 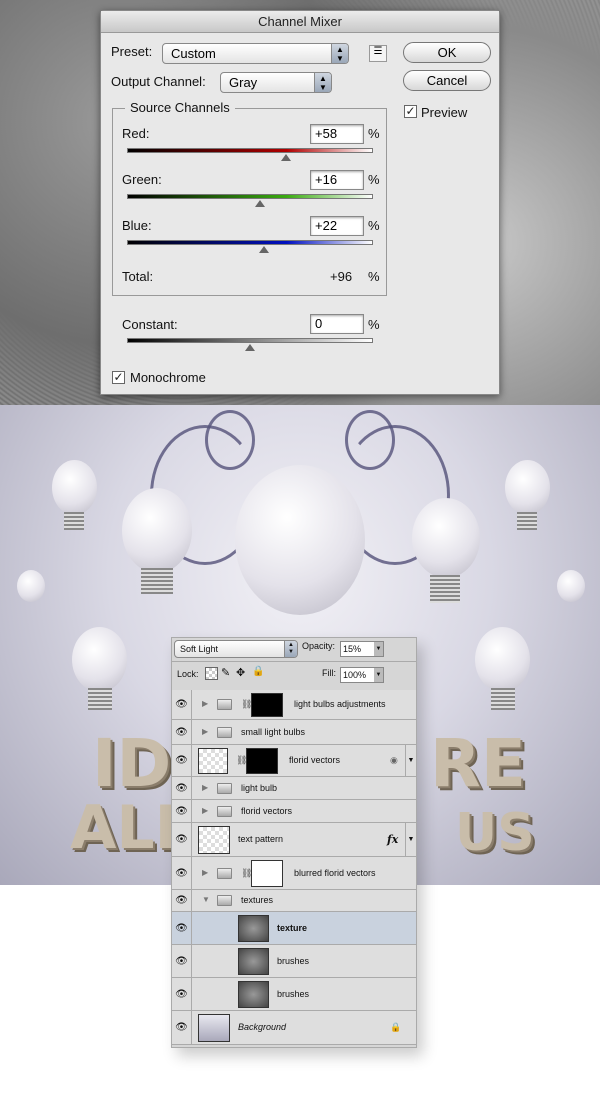 I want to click on output-channel-value: Gray, so click(x=243, y=82).